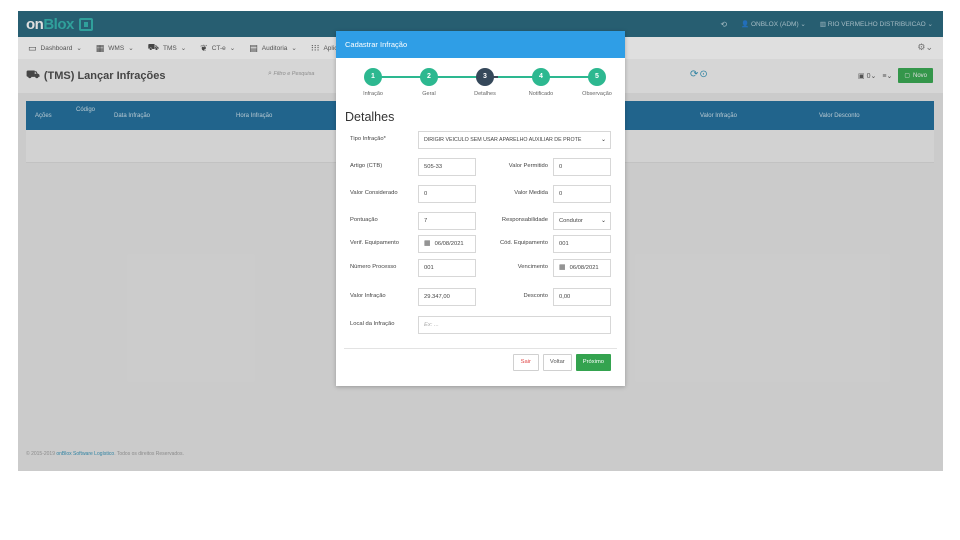  What do you see at coordinates (480, 44) in the screenshot?
I see `modal-header: Cadastrar Infração` at bounding box center [480, 44].